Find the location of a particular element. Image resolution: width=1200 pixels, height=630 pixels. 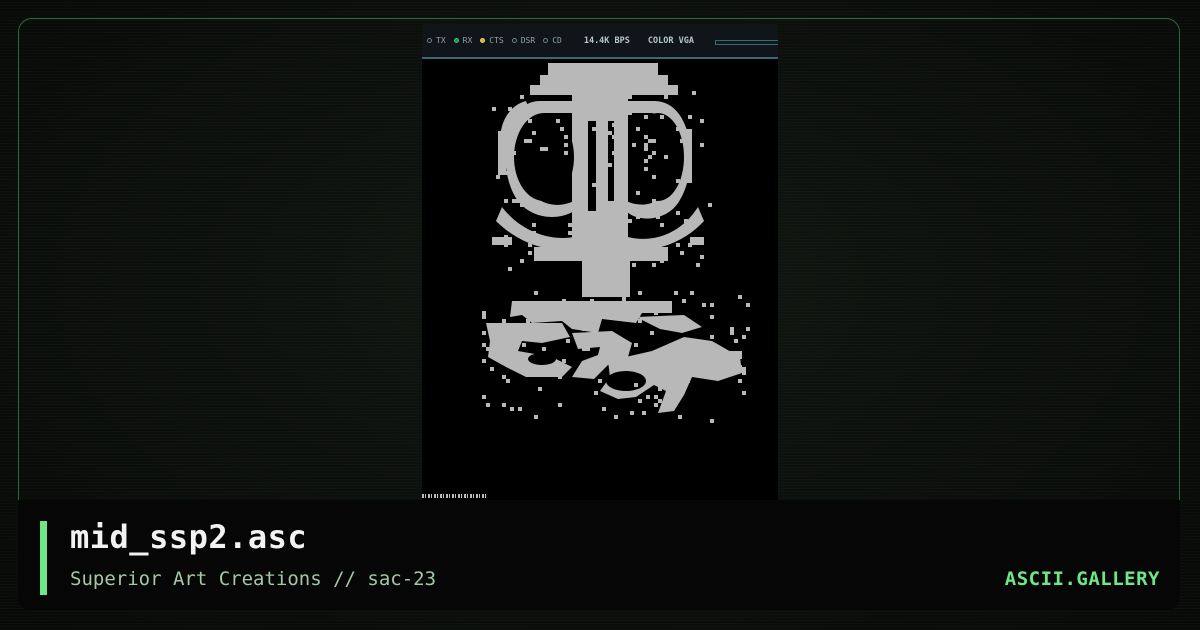

site-brand-link: ASCII.GALLERY is located at coordinates (1082, 579).